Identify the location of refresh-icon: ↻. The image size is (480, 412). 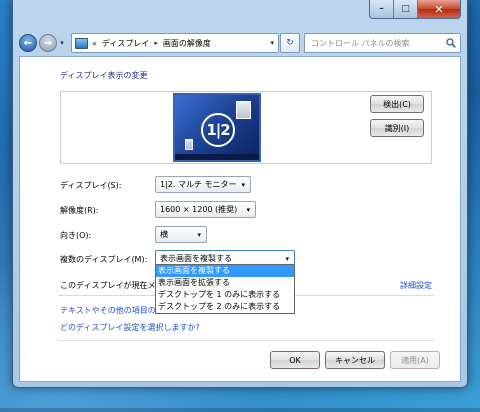
(290, 43).